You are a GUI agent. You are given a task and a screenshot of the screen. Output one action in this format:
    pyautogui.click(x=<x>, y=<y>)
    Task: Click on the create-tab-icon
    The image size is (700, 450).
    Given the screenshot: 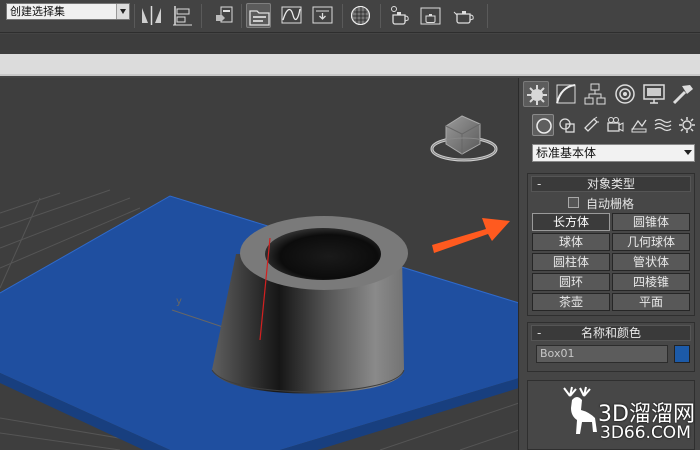 What is the action you would take?
    pyautogui.click(x=536, y=94)
    